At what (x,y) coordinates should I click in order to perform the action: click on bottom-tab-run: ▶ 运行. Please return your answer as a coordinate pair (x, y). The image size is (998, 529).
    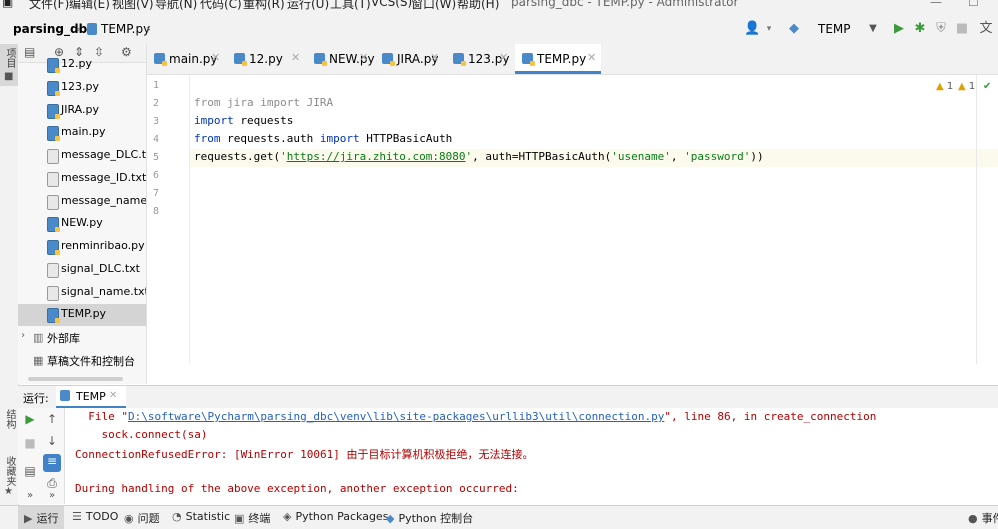
    Looking at the image, I should click on (41, 517).